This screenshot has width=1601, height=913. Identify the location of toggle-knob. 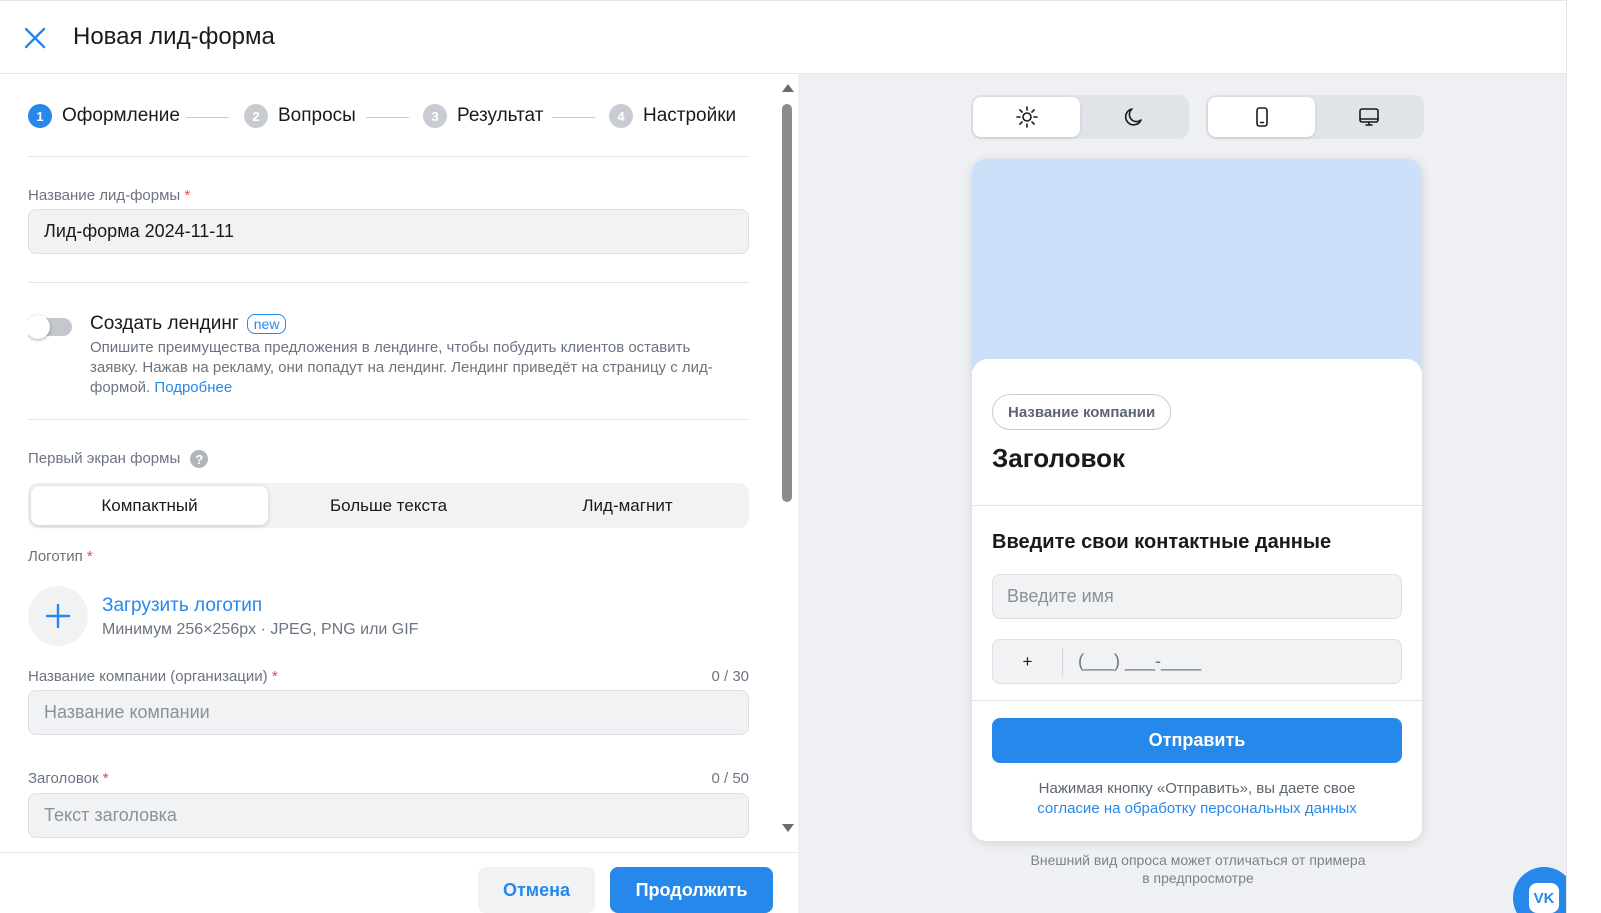
(39, 327).